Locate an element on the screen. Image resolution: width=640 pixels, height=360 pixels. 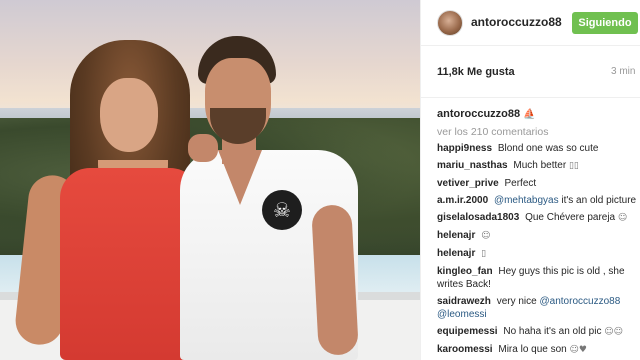
comment-text: it's an old picture is located at coordinates (599, 200).